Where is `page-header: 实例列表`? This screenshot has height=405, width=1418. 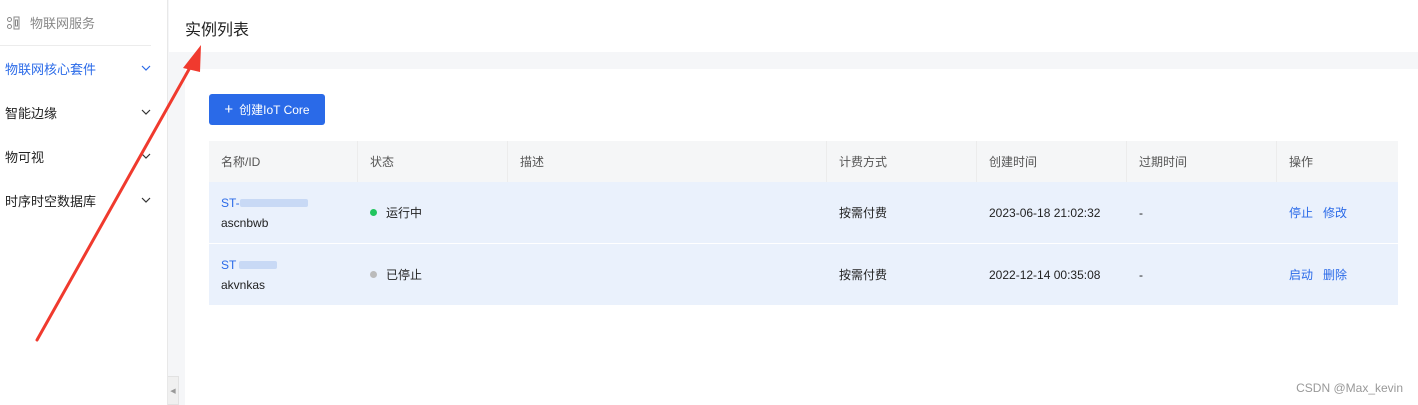 page-header: 实例列表 is located at coordinates (793, 26).